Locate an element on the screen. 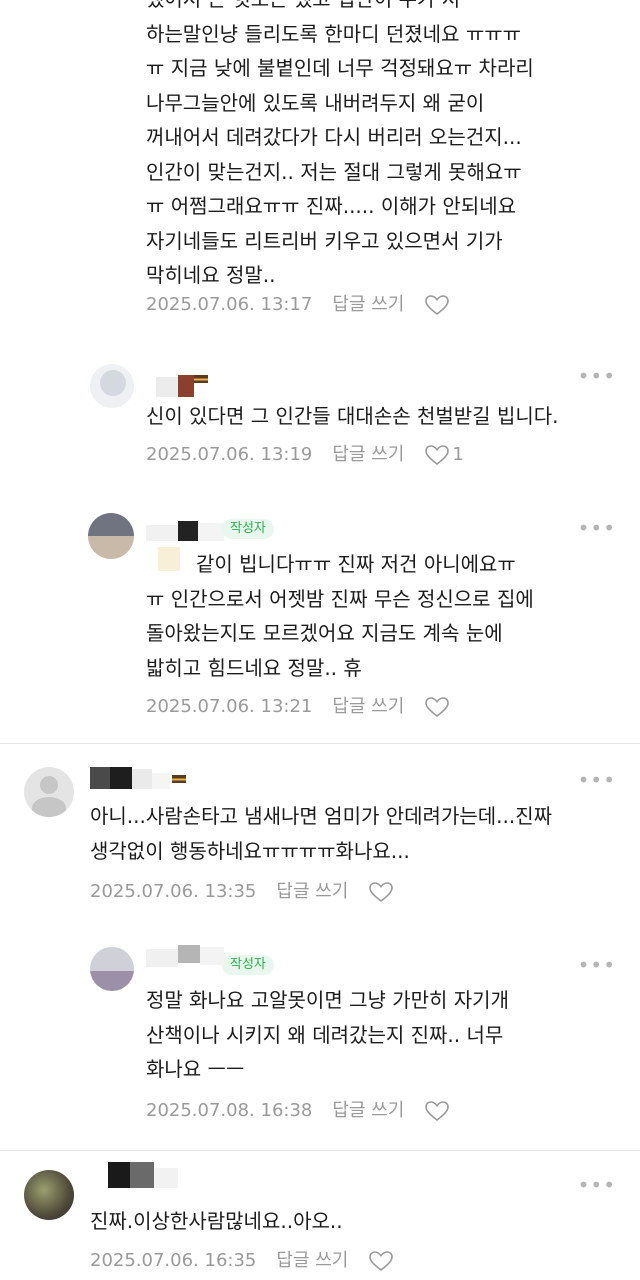  comment-meta: 2025.07.08. 16:38 답글 쓰기 is located at coordinates (299, 1111).